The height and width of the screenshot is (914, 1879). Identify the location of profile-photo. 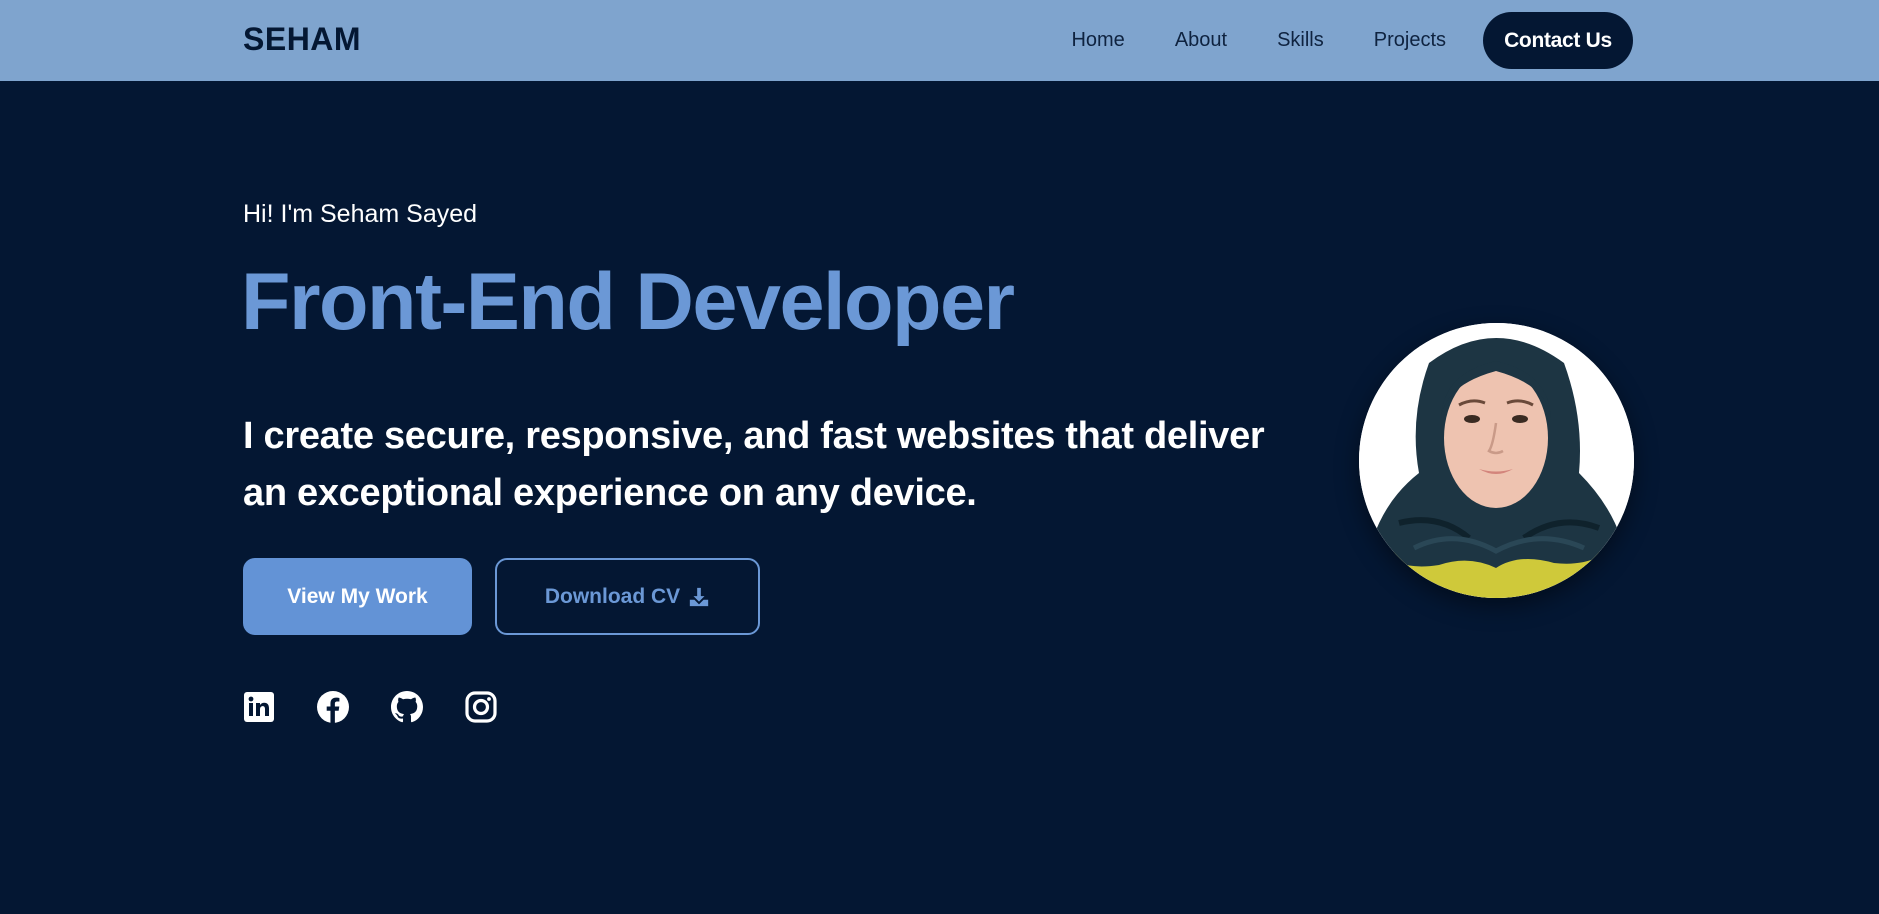
(1496, 460).